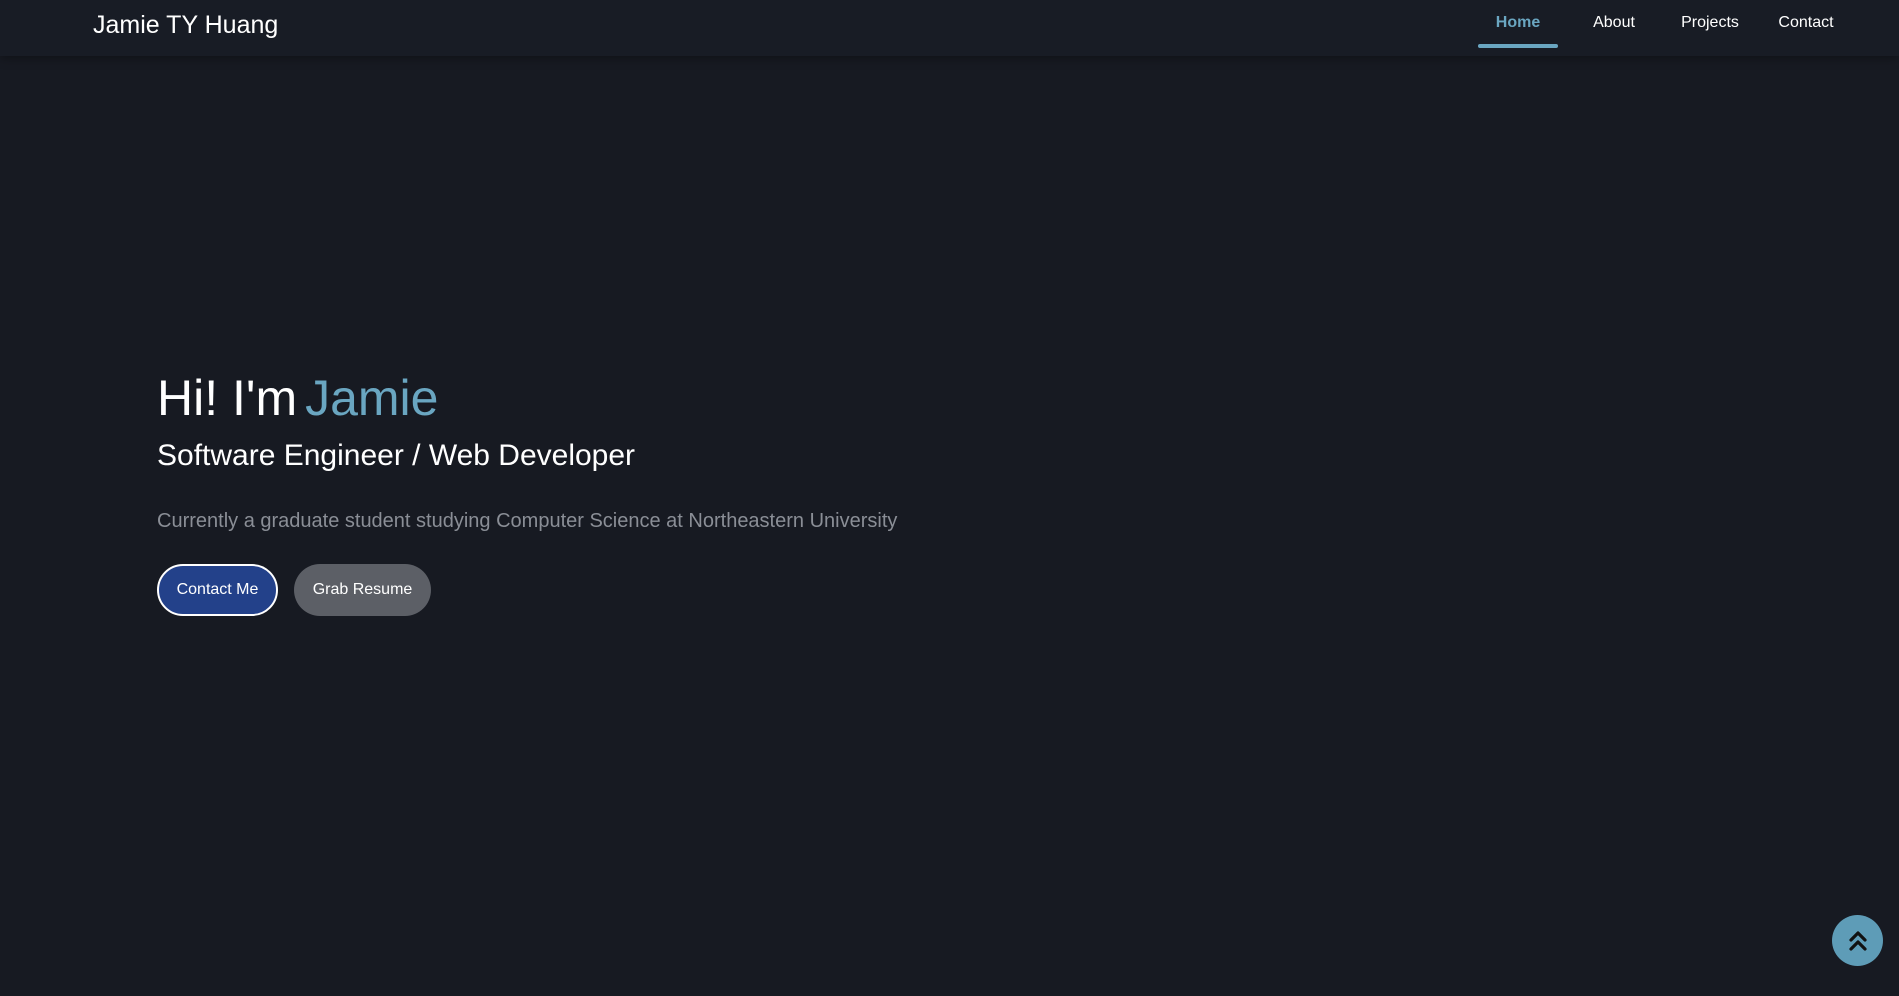 The height and width of the screenshot is (996, 1899). Describe the element at coordinates (707, 590) in the screenshot. I see `hero-buttons: Contact Me Grab Resume` at that location.